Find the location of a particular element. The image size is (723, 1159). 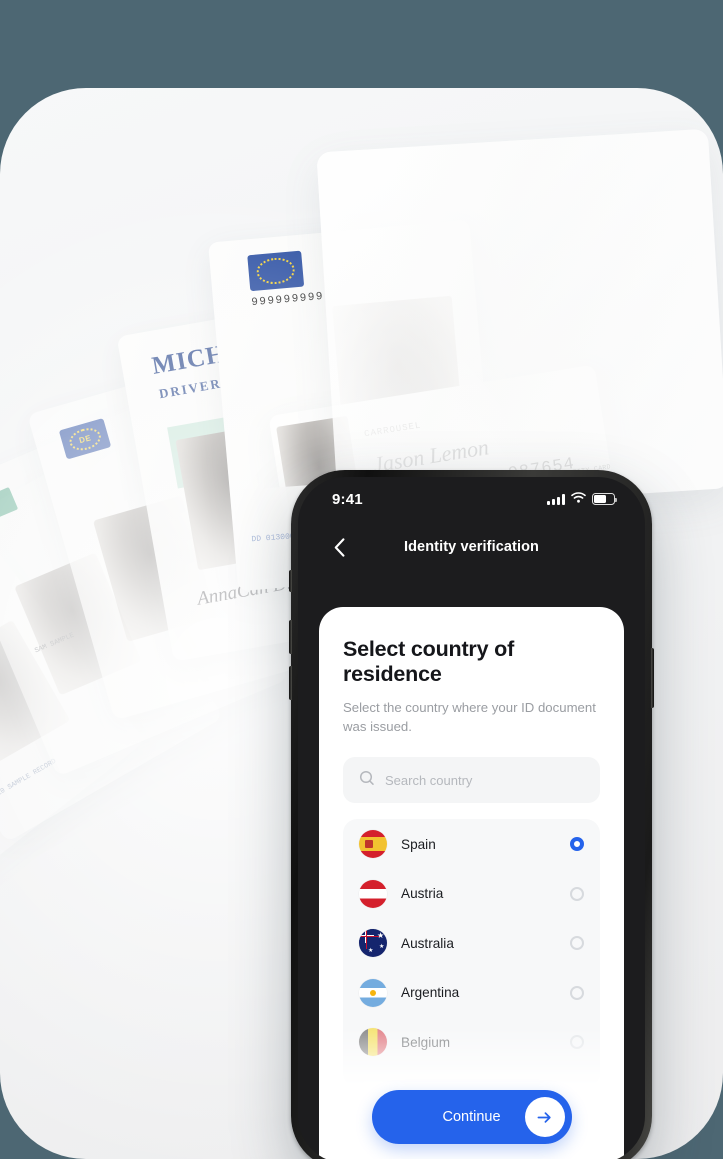

card-left-name-line1: SAM SAMPLE is located at coordinates (54, 643).